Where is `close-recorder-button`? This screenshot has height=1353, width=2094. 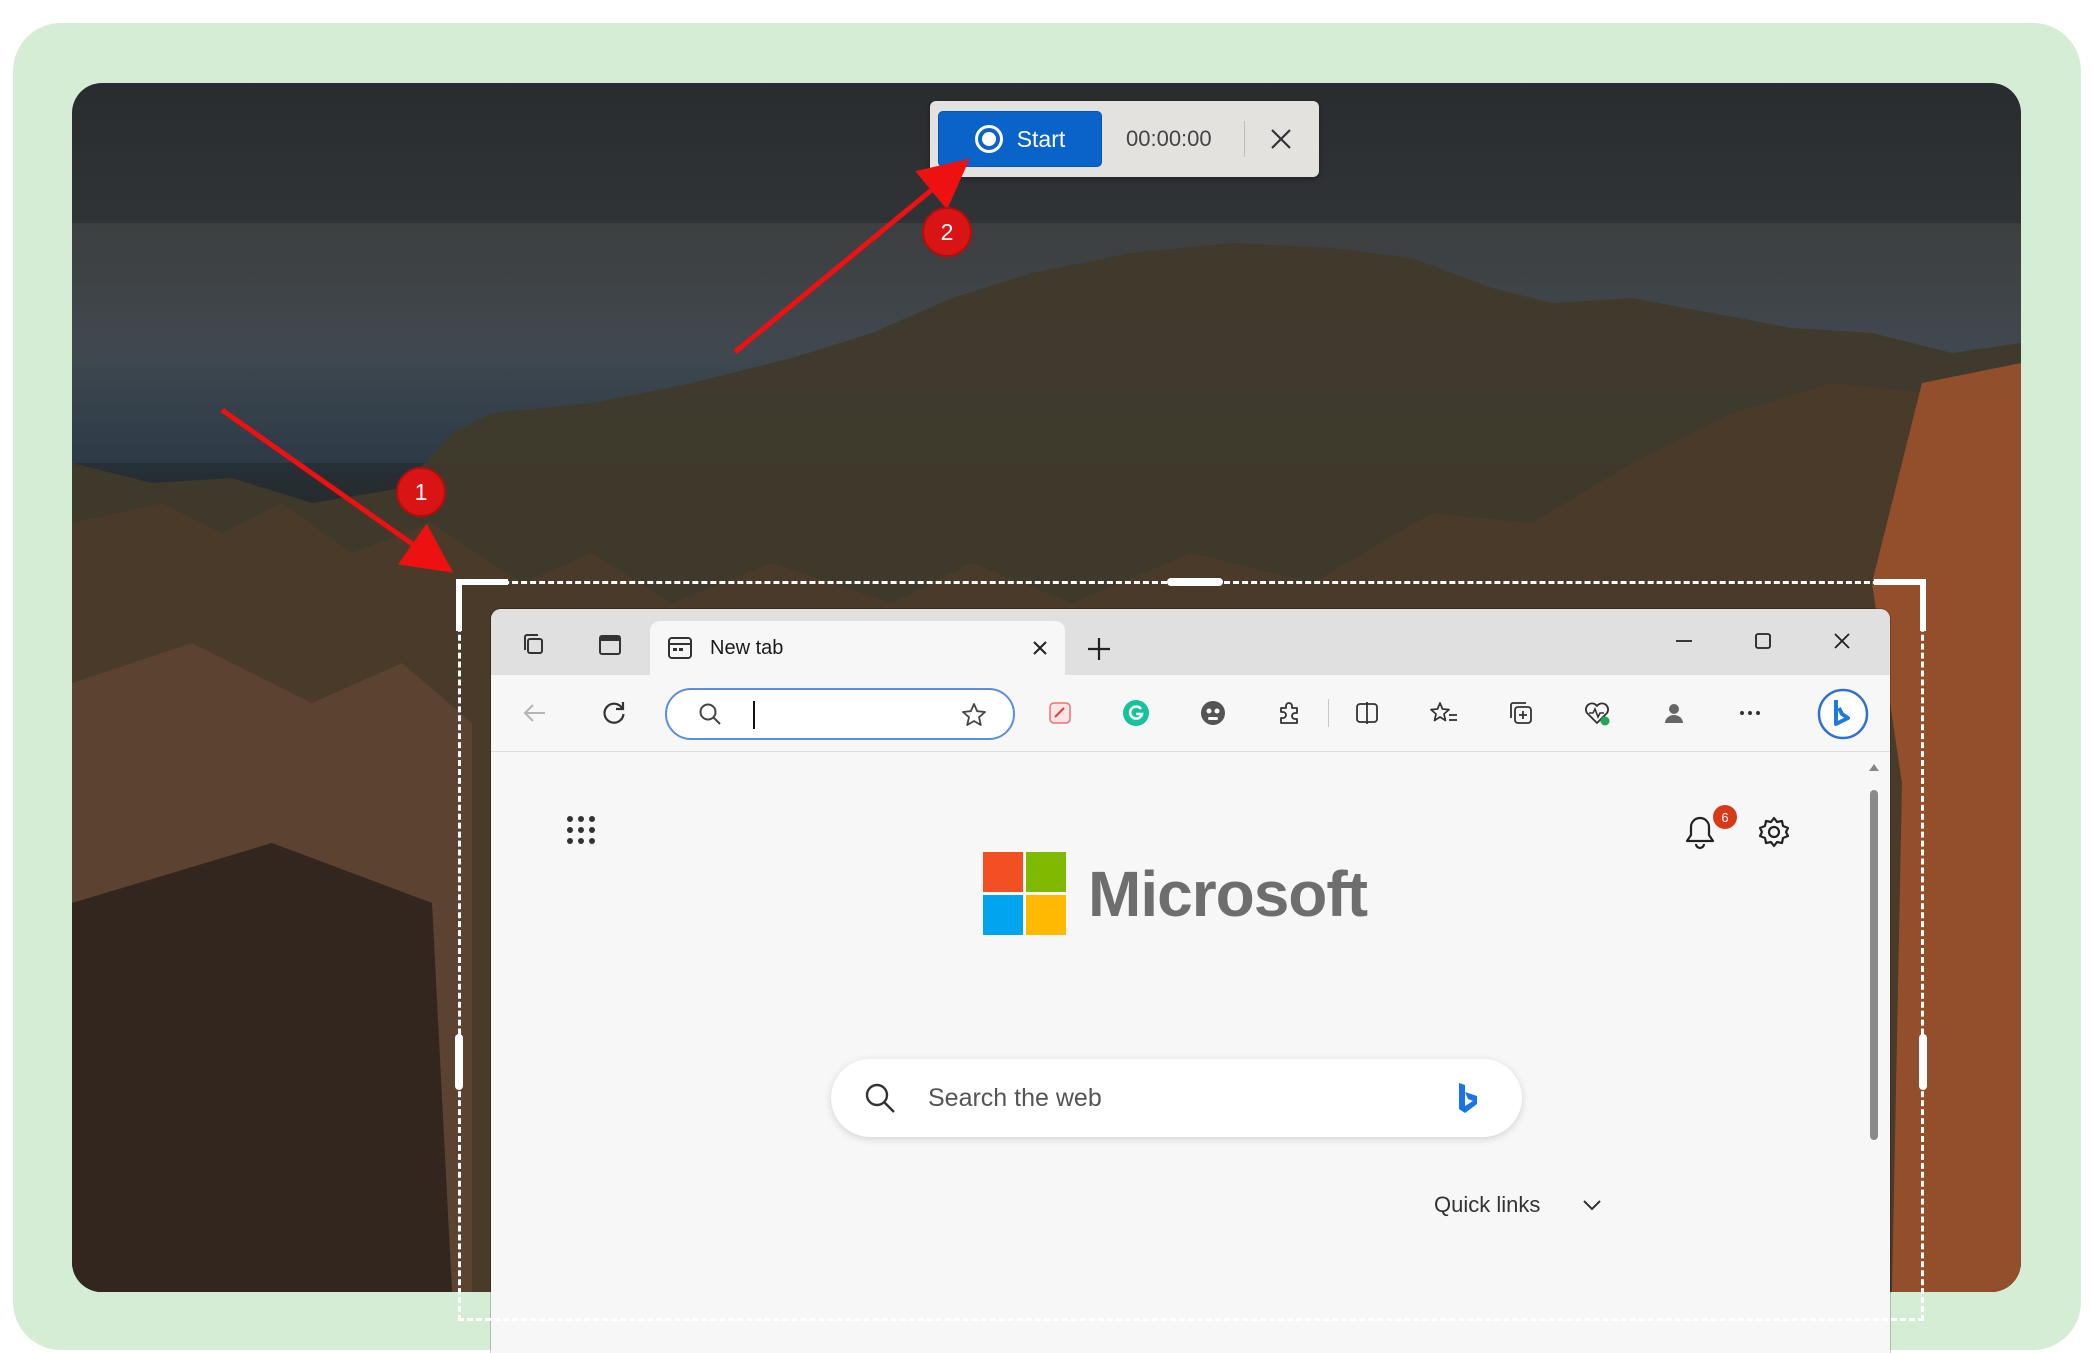
close-recorder-button is located at coordinates (1281, 139).